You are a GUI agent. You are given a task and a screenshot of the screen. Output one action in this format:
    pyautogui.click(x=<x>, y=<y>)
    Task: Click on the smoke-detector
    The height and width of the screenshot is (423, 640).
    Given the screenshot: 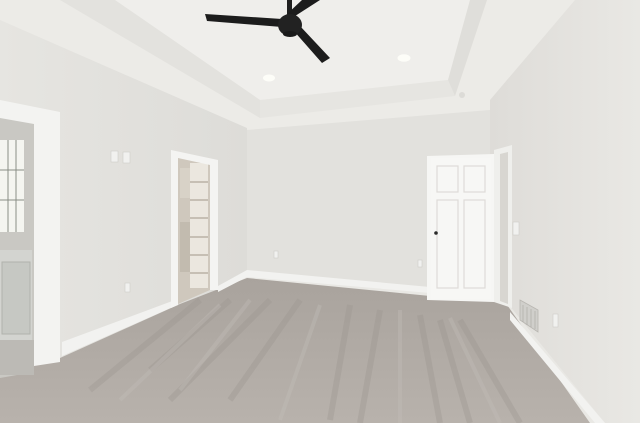 What is the action you would take?
    pyautogui.click(x=462, y=95)
    